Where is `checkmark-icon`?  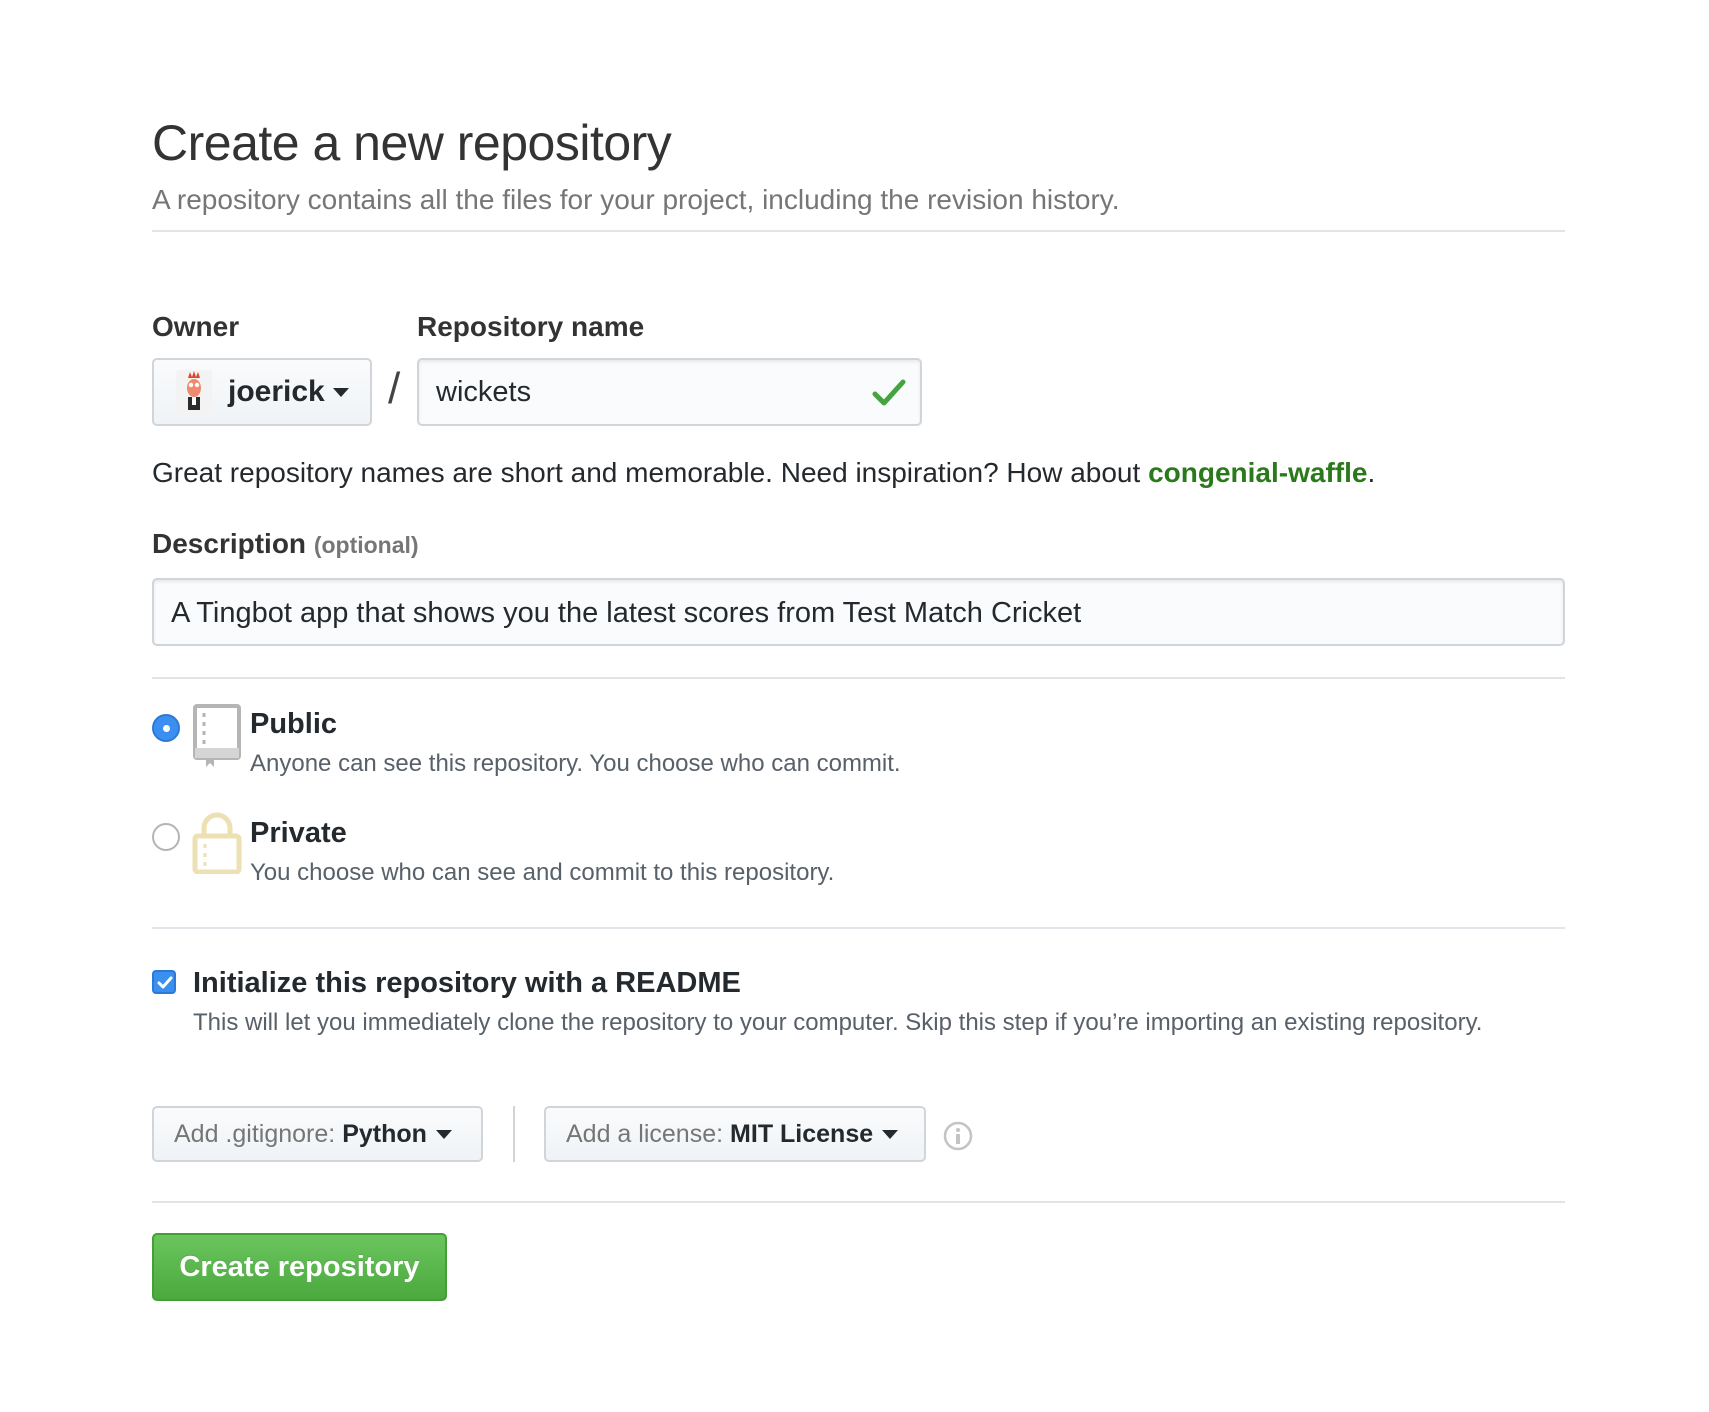
checkmark-icon is located at coordinates (165, 982).